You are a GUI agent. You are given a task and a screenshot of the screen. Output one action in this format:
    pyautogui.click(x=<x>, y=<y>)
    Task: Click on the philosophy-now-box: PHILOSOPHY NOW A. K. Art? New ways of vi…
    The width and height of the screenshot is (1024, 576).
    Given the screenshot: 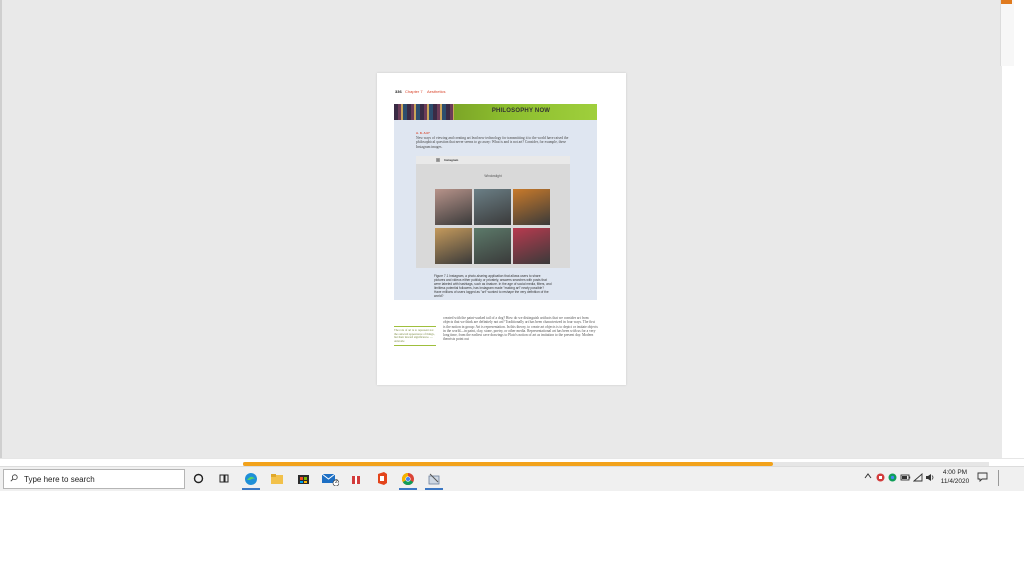 What is the action you would take?
    pyautogui.click(x=495, y=202)
    